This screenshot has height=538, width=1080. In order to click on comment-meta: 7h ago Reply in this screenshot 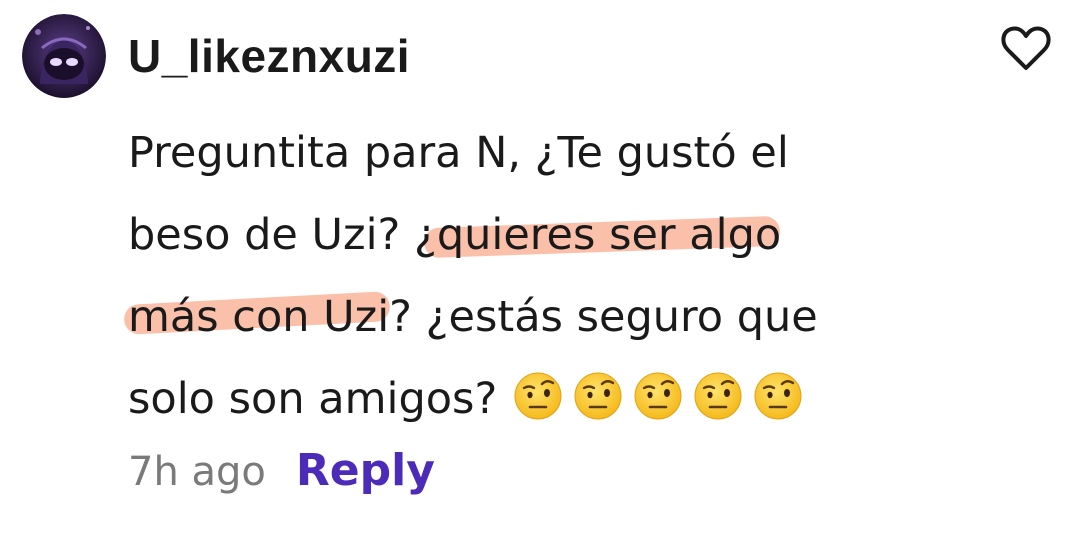, I will do `click(281, 470)`.